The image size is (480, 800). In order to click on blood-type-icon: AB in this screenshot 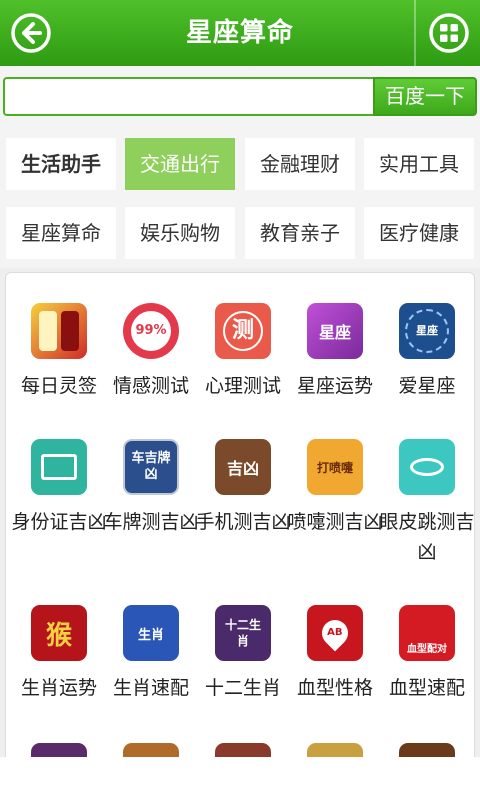, I will do `click(335, 633)`.